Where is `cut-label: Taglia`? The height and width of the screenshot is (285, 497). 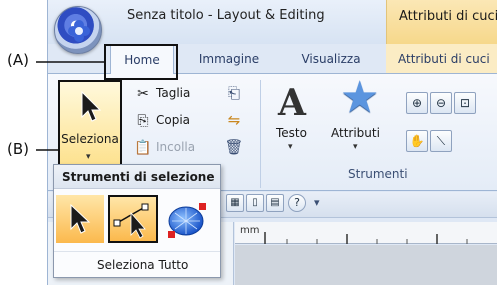
cut-label: Taglia is located at coordinates (173, 93).